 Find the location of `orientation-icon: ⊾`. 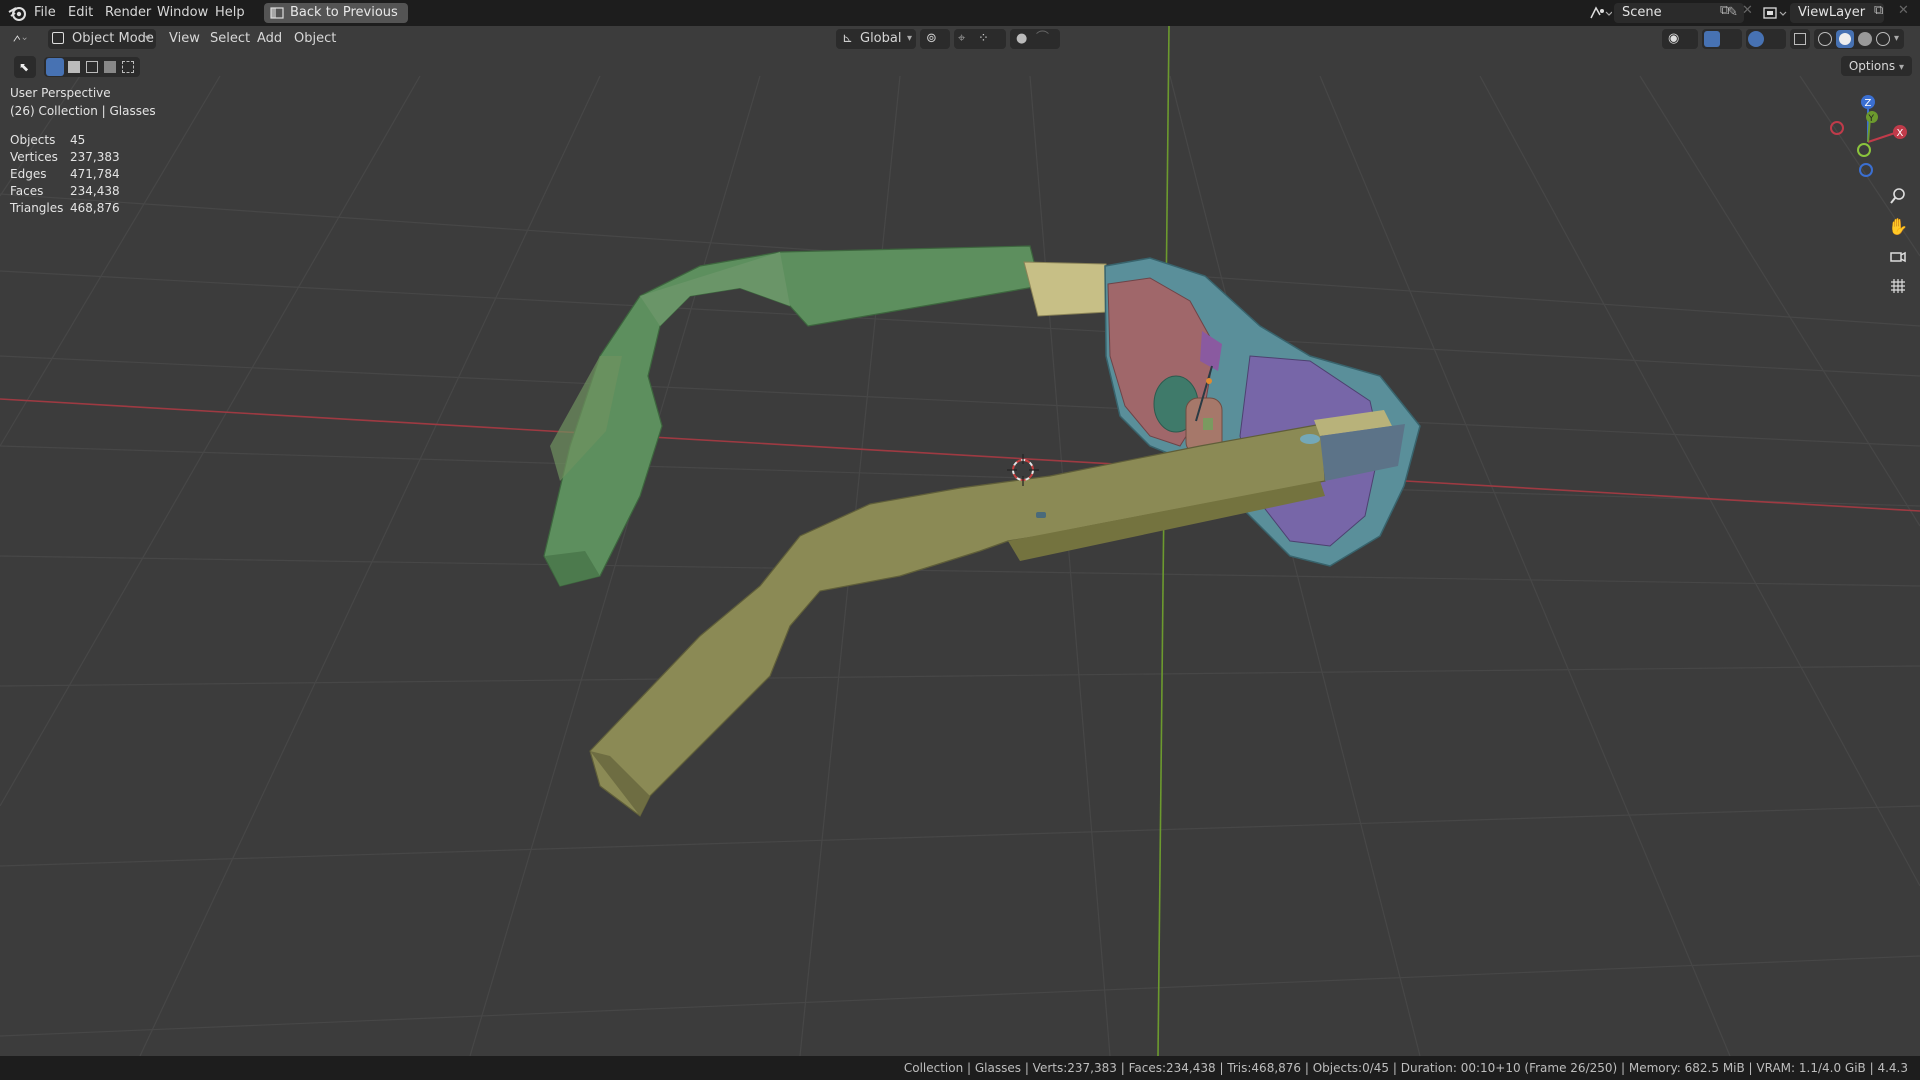

orientation-icon: ⊾ is located at coordinates (847, 38).